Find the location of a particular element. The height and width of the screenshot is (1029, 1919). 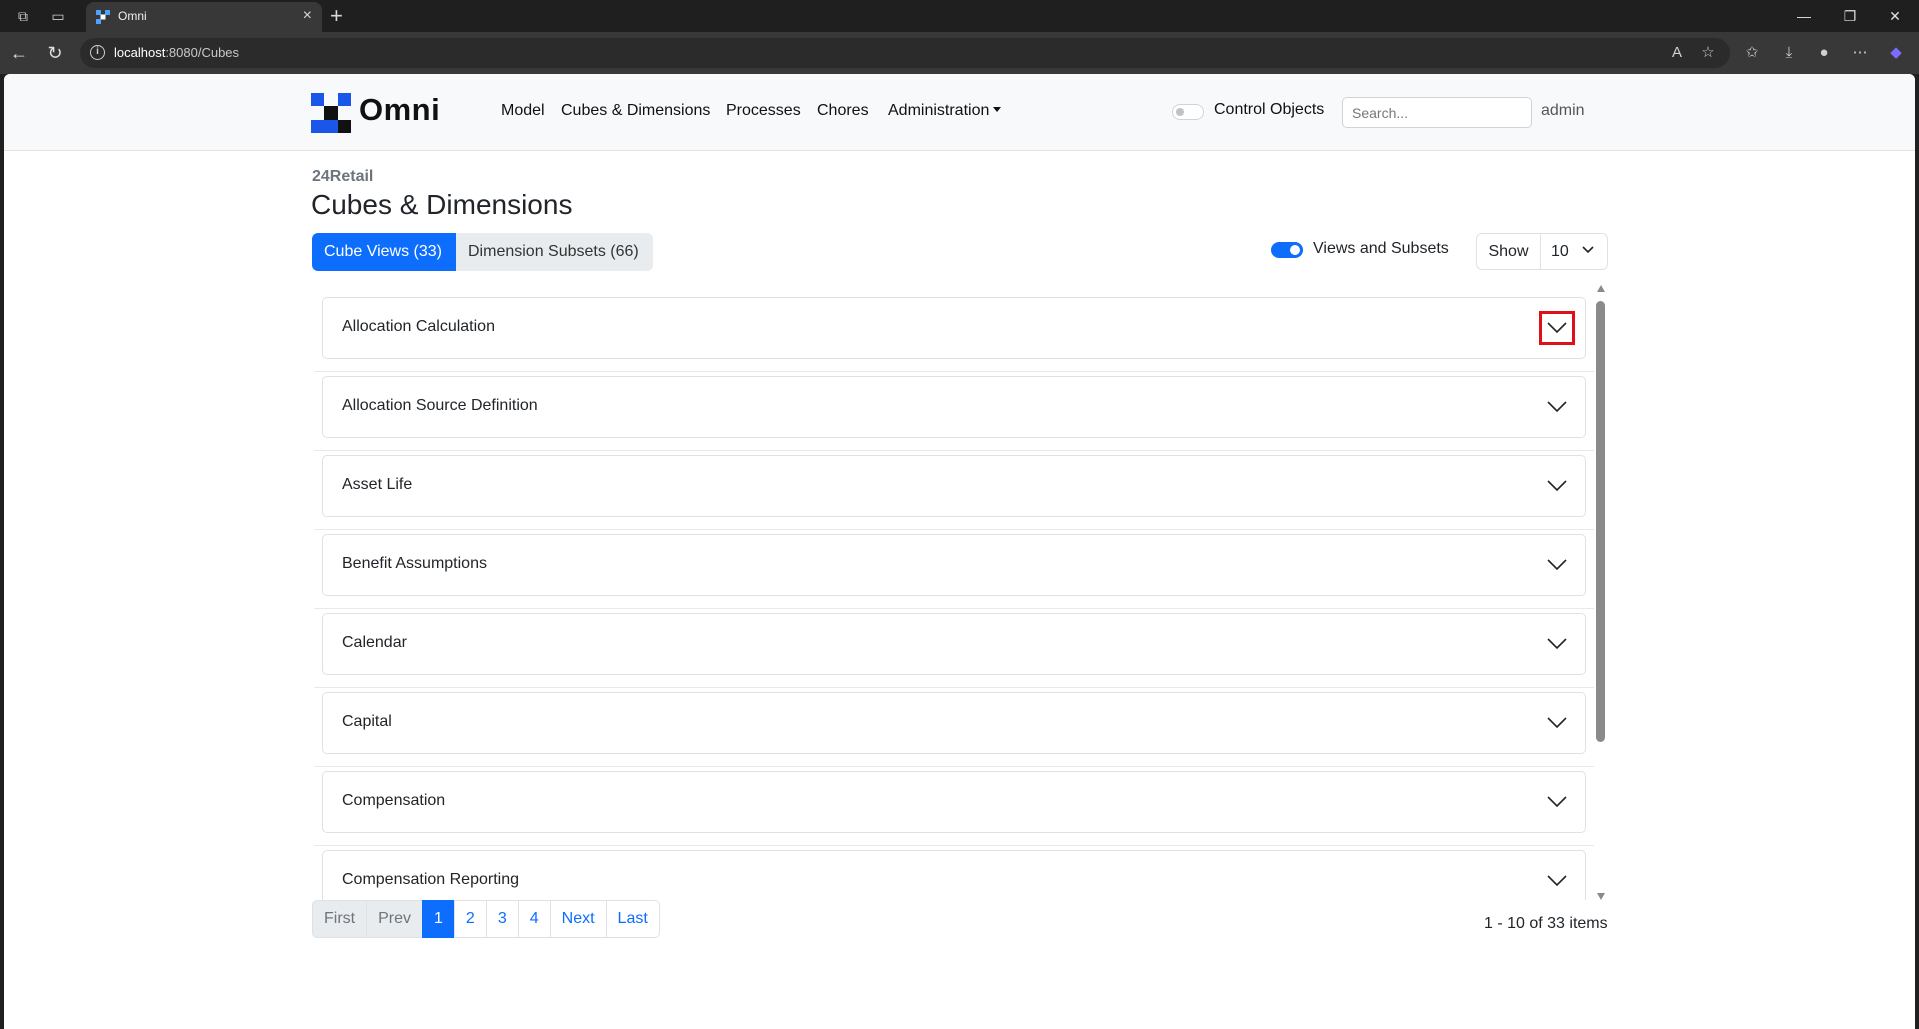

show-value: 10 is located at coordinates (1560, 251).